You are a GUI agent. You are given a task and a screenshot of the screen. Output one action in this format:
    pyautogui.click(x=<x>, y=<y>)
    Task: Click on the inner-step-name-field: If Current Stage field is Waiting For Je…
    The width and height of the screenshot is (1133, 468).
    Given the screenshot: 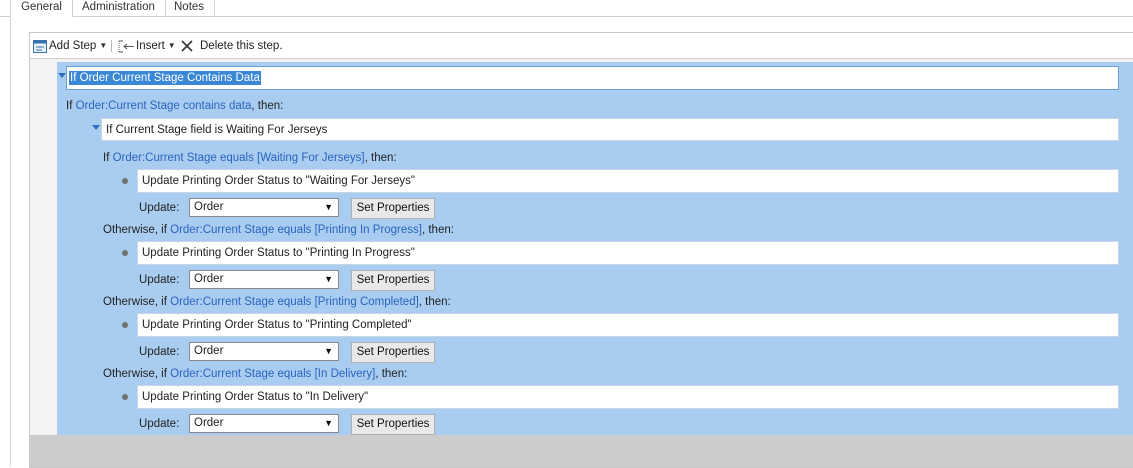 What is the action you would take?
    pyautogui.click(x=610, y=129)
    